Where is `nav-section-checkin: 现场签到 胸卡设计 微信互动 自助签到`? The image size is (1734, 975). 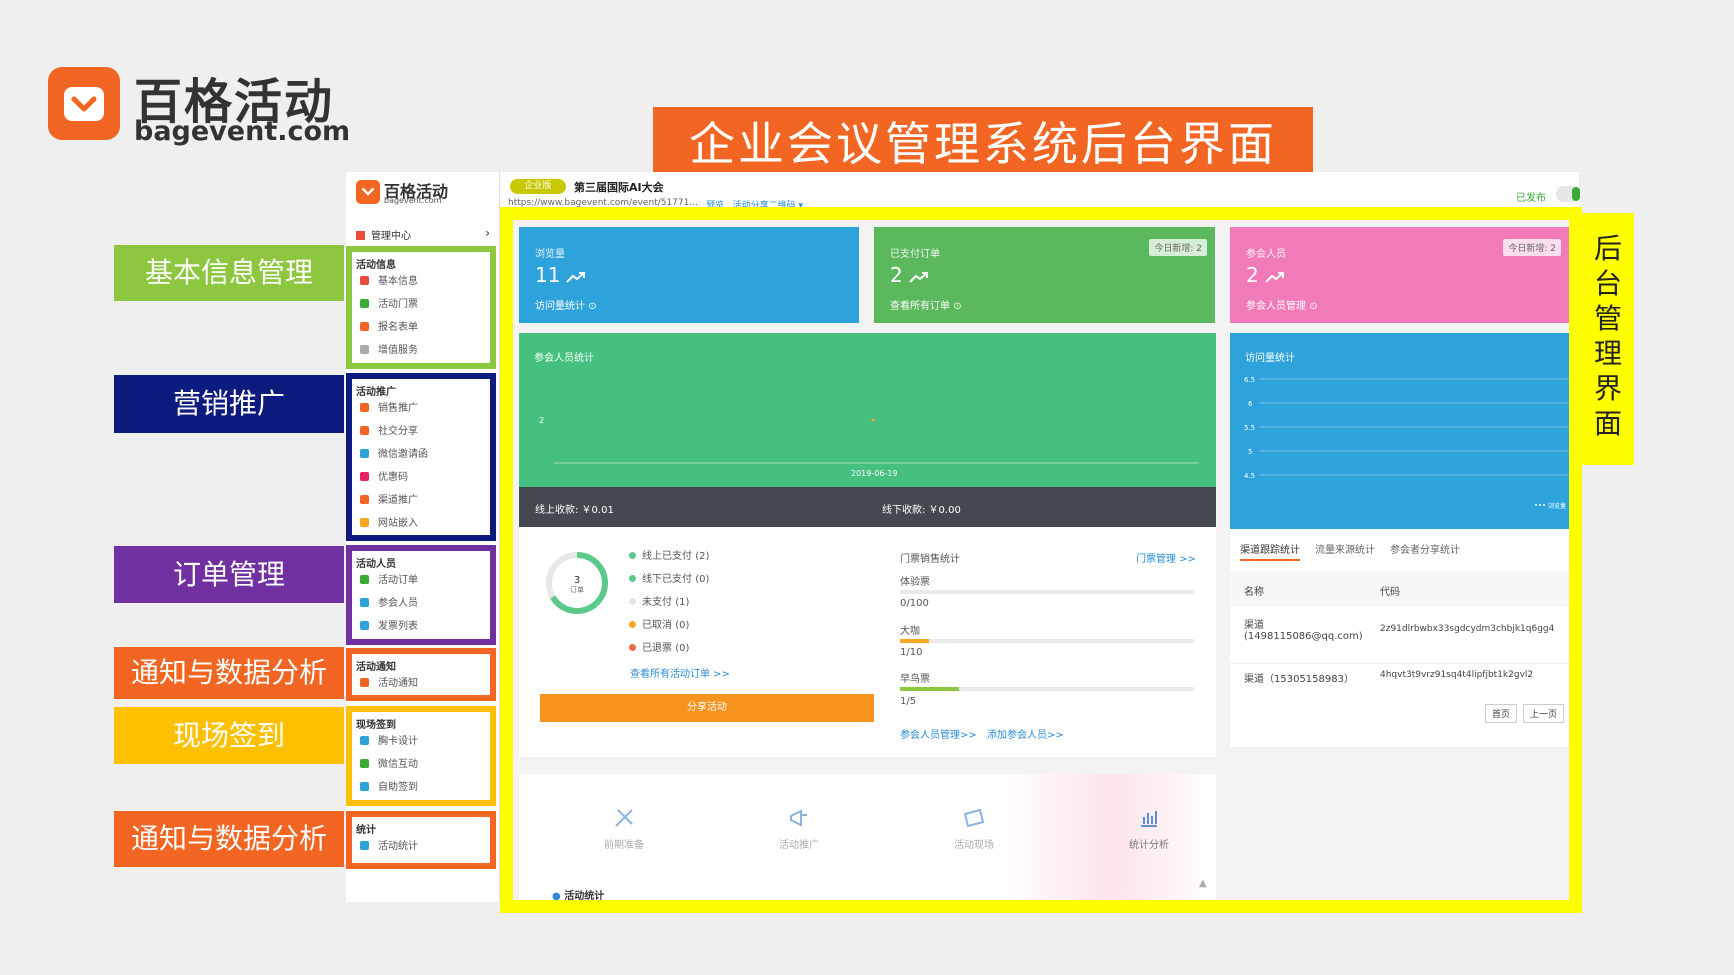
nav-section-checkin: 现场签到 胸卡设计 微信互动 自助签到 is located at coordinates (421, 756).